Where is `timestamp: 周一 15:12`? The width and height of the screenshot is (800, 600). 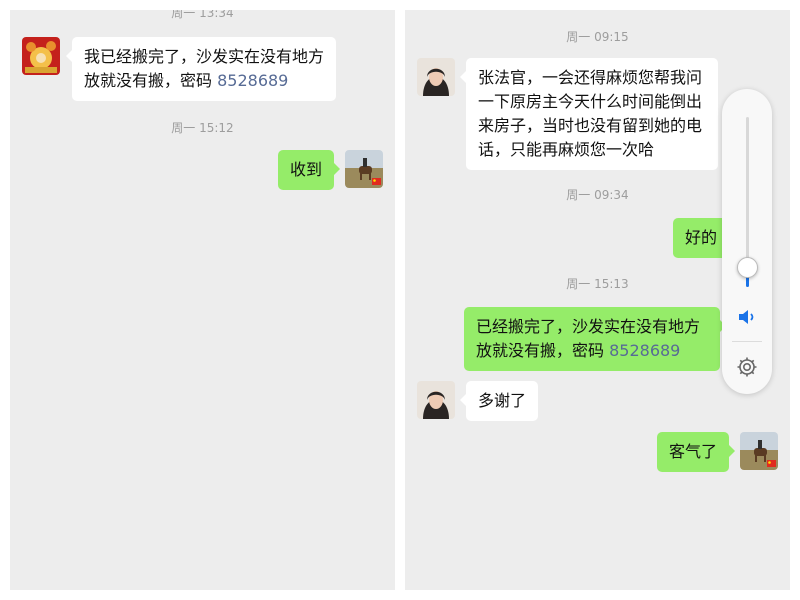
timestamp: 周一 15:12 is located at coordinates (202, 128).